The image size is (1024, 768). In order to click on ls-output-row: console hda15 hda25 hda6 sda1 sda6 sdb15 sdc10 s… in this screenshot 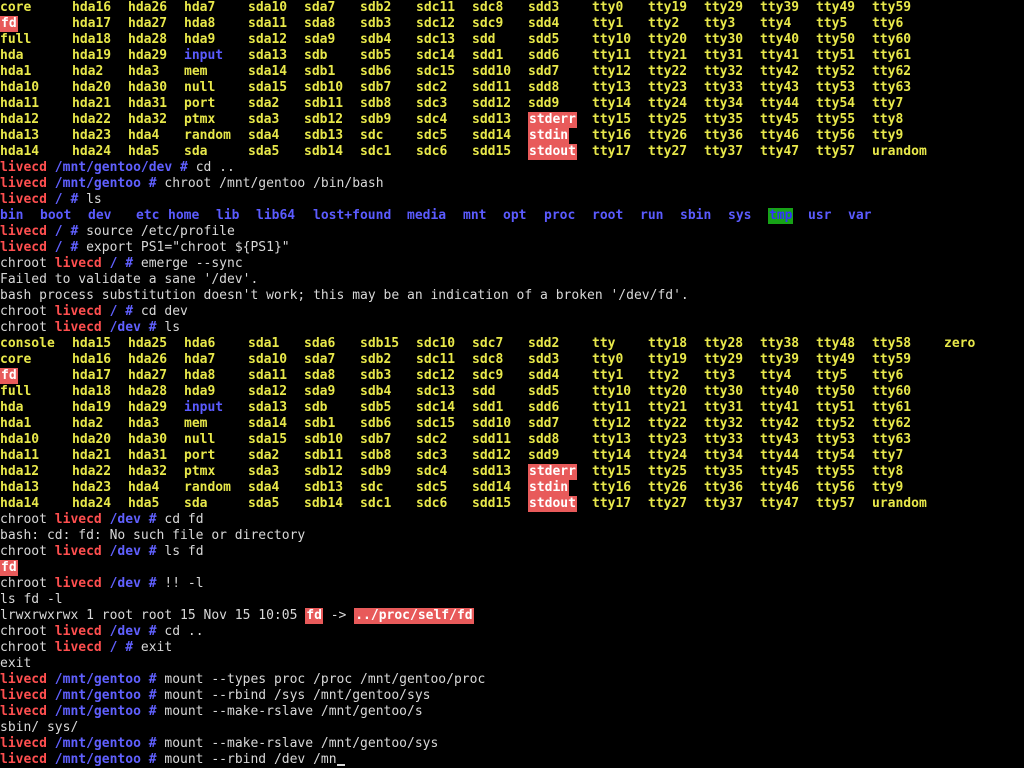, I will do `click(512, 344)`.